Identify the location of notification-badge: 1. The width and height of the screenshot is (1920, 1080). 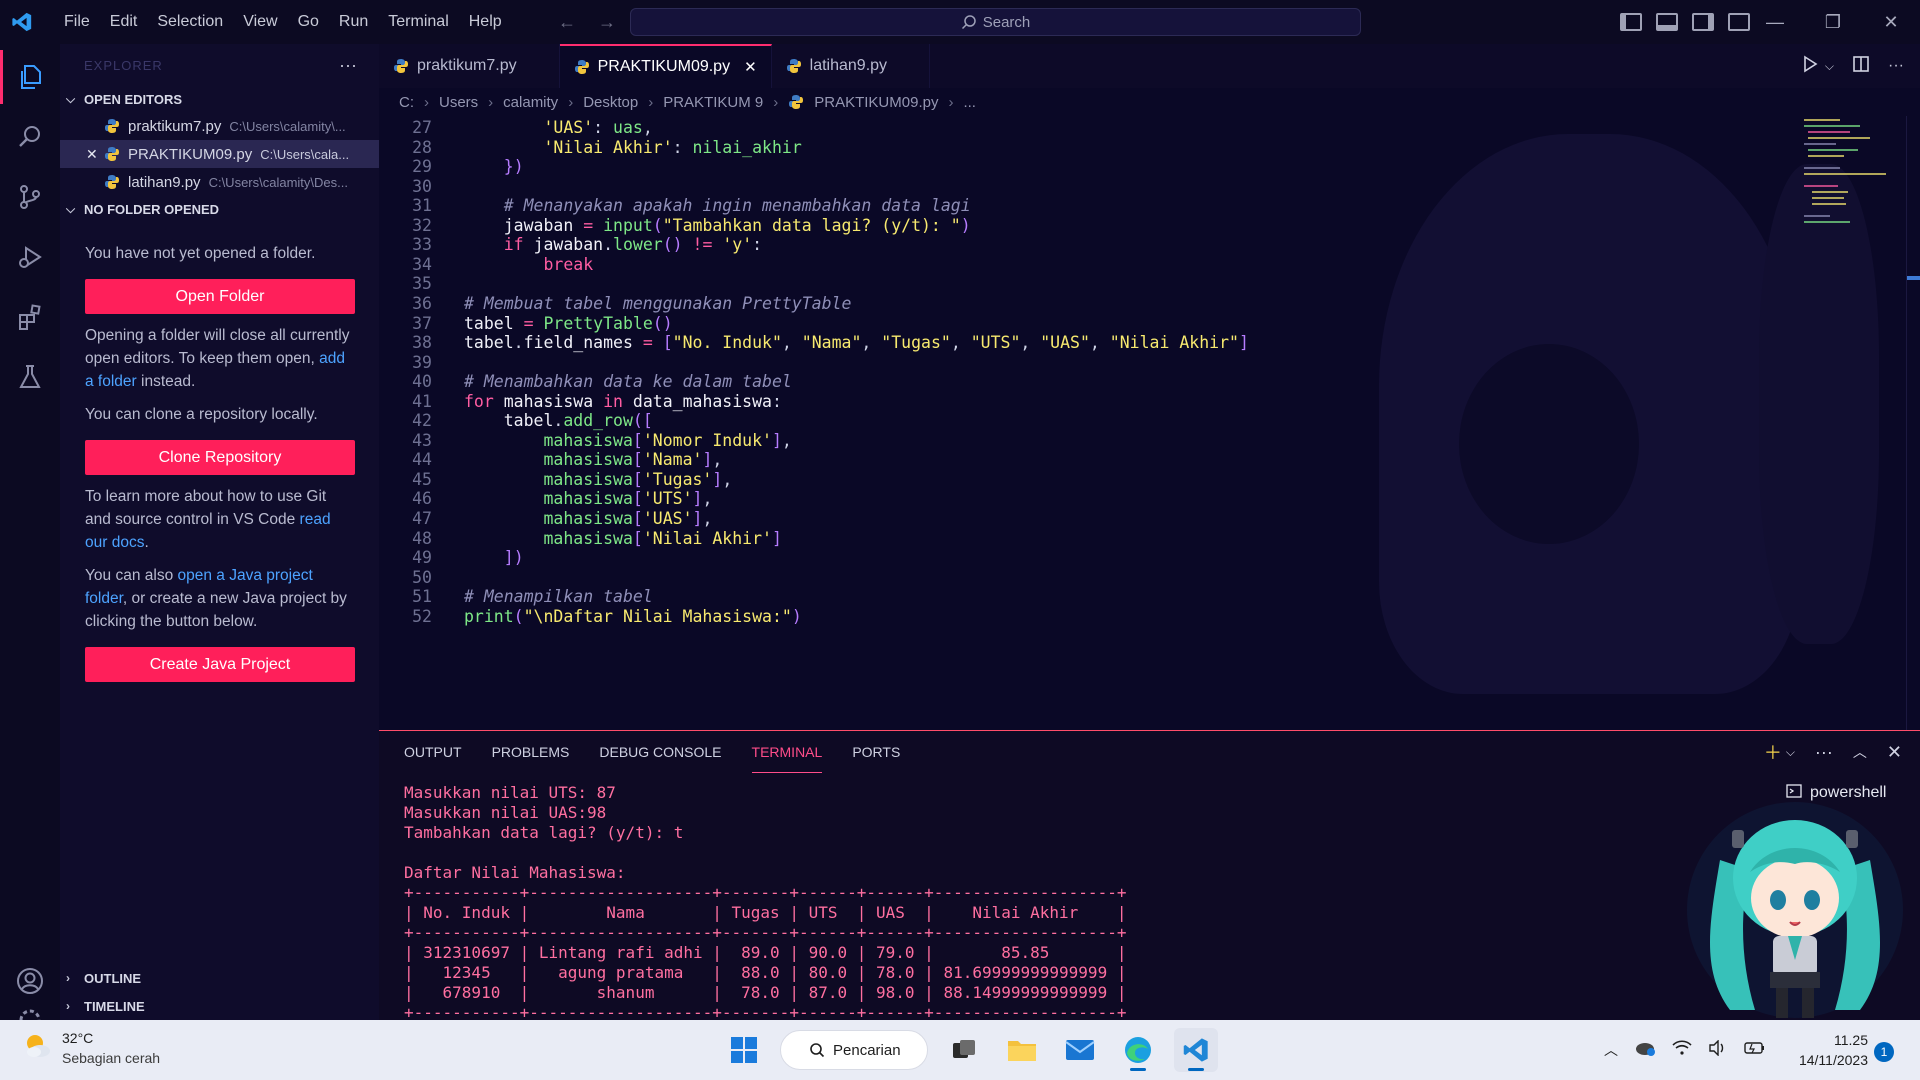
(1884, 1052).